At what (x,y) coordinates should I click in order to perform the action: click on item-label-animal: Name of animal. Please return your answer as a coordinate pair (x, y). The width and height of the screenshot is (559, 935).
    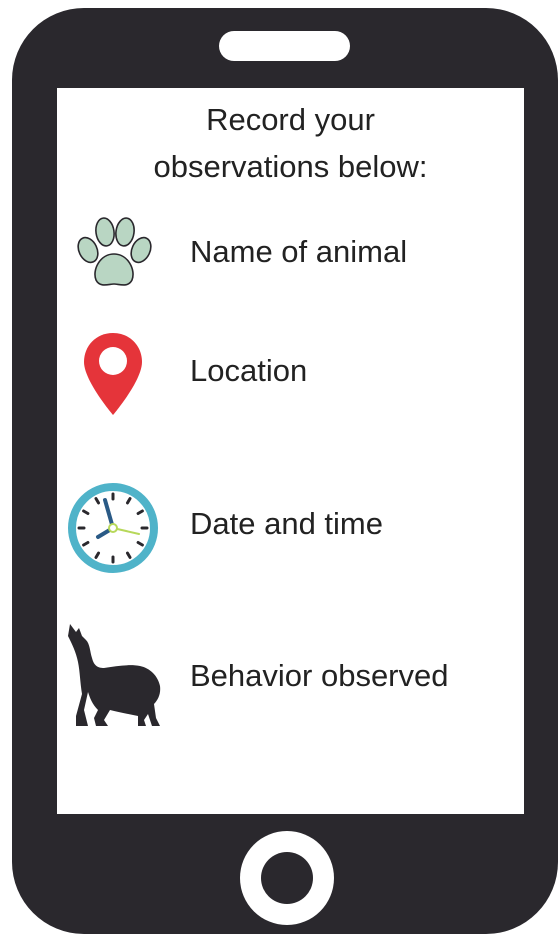
    Looking at the image, I should click on (299, 251).